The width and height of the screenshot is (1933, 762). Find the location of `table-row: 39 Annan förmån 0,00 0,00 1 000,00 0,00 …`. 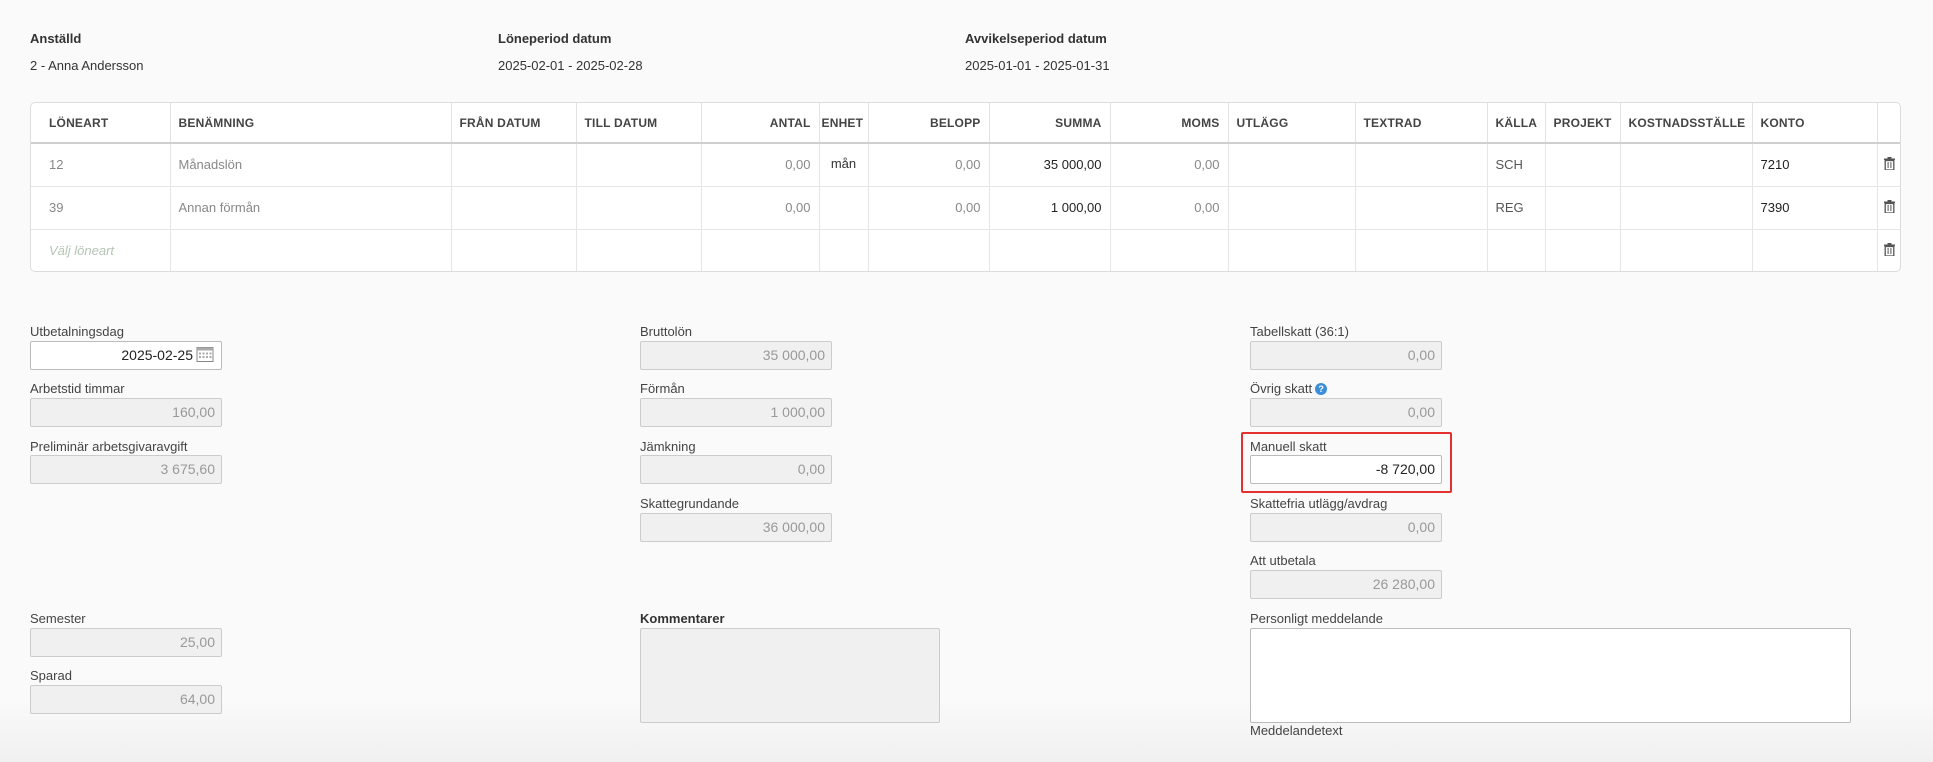

table-row: 39 Annan förmån 0,00 0,00 1 000,00 0,00 … is located at coordinates (965, 208).